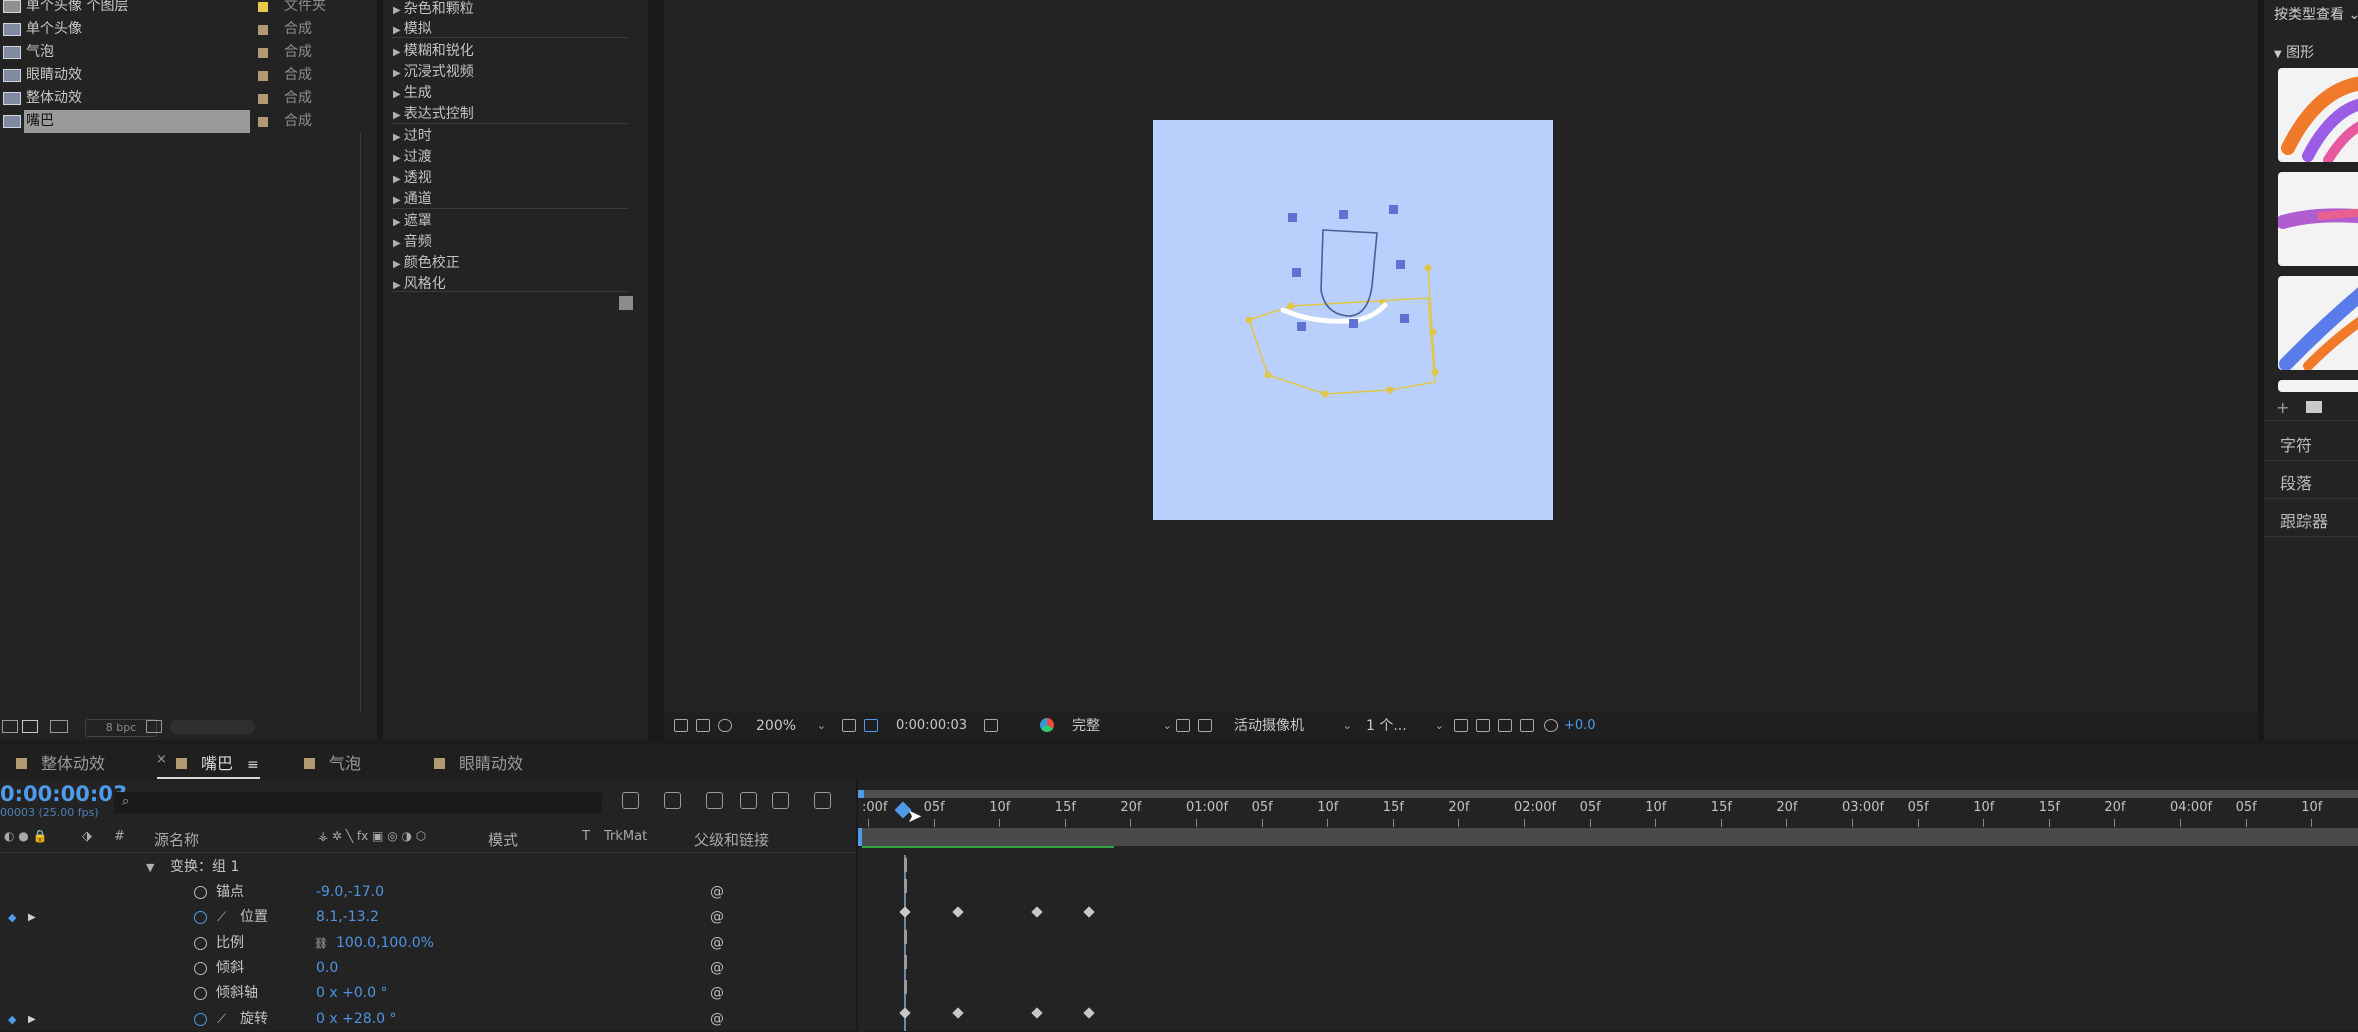  I want to click on trash-icon, so click(154, 726).